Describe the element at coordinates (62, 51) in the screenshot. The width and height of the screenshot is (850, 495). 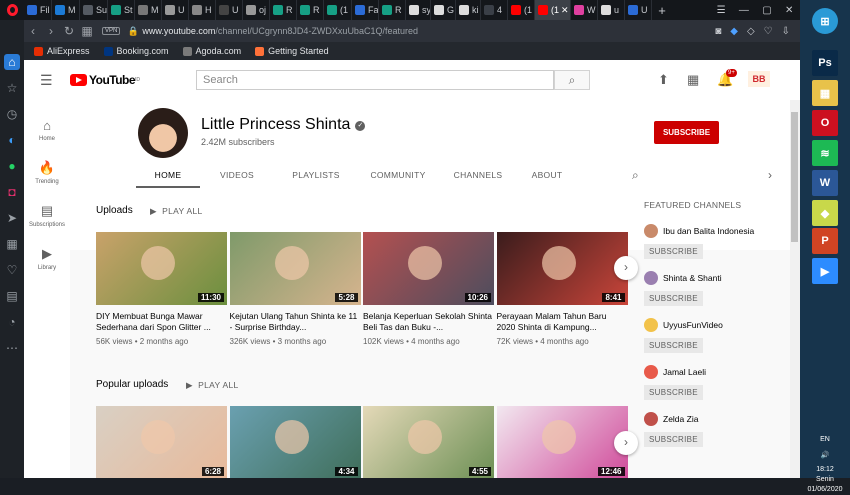
I see `bookmark-item: AliExpress` at that location.